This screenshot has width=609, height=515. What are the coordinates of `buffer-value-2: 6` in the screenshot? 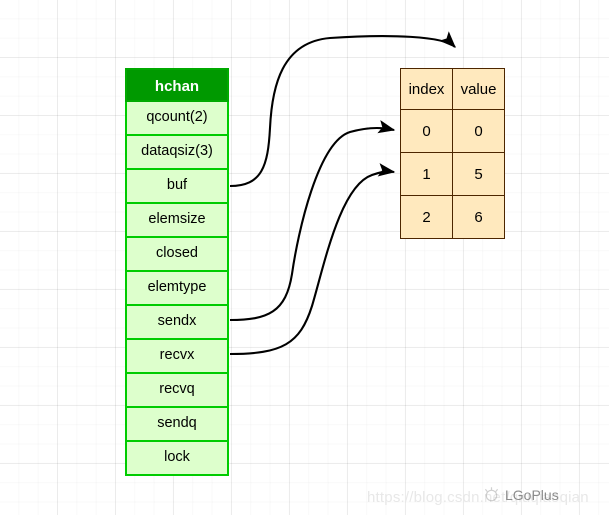 It's located at (478, 217).